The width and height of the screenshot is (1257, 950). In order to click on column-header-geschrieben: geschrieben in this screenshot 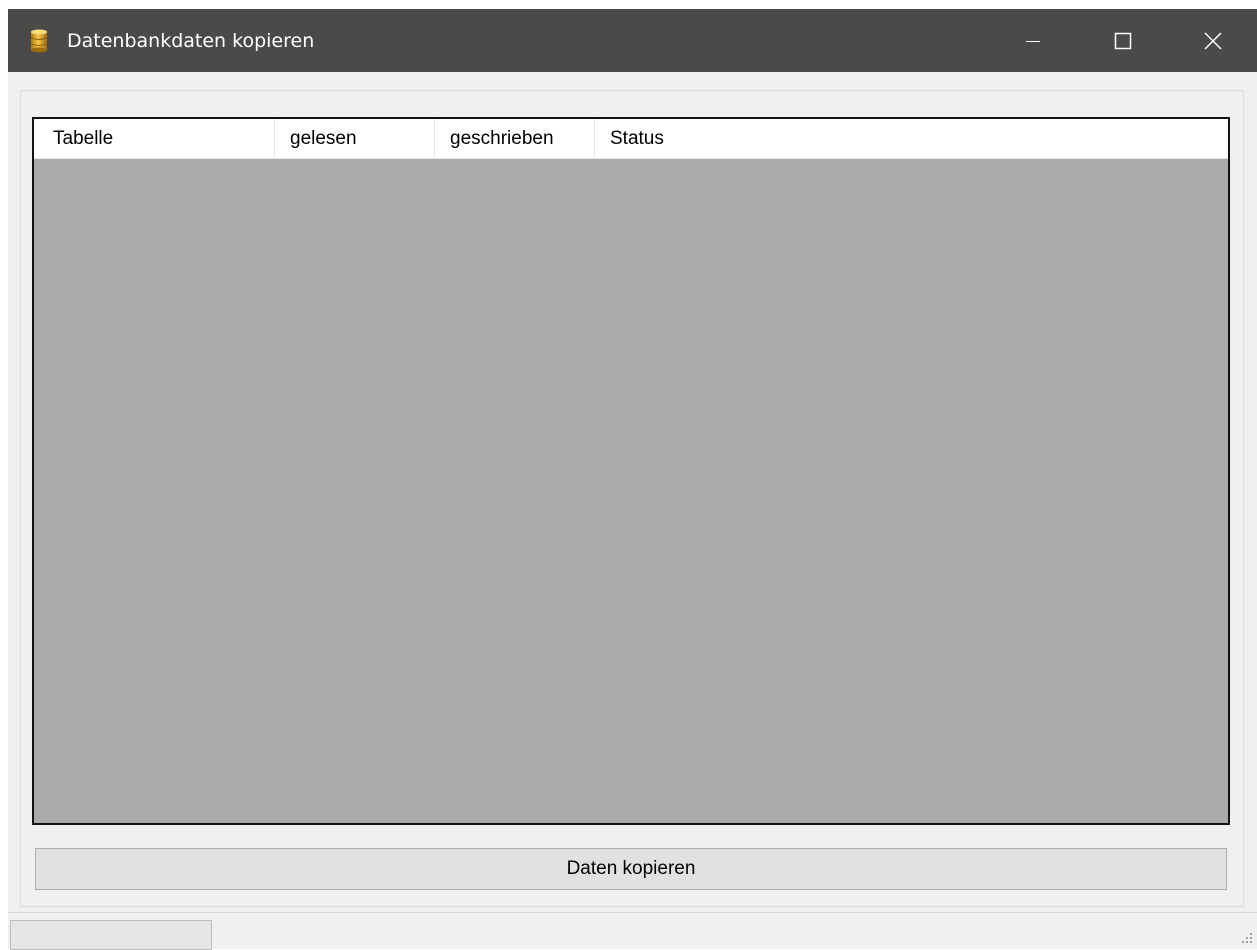, I will do `click(515, 139)`.